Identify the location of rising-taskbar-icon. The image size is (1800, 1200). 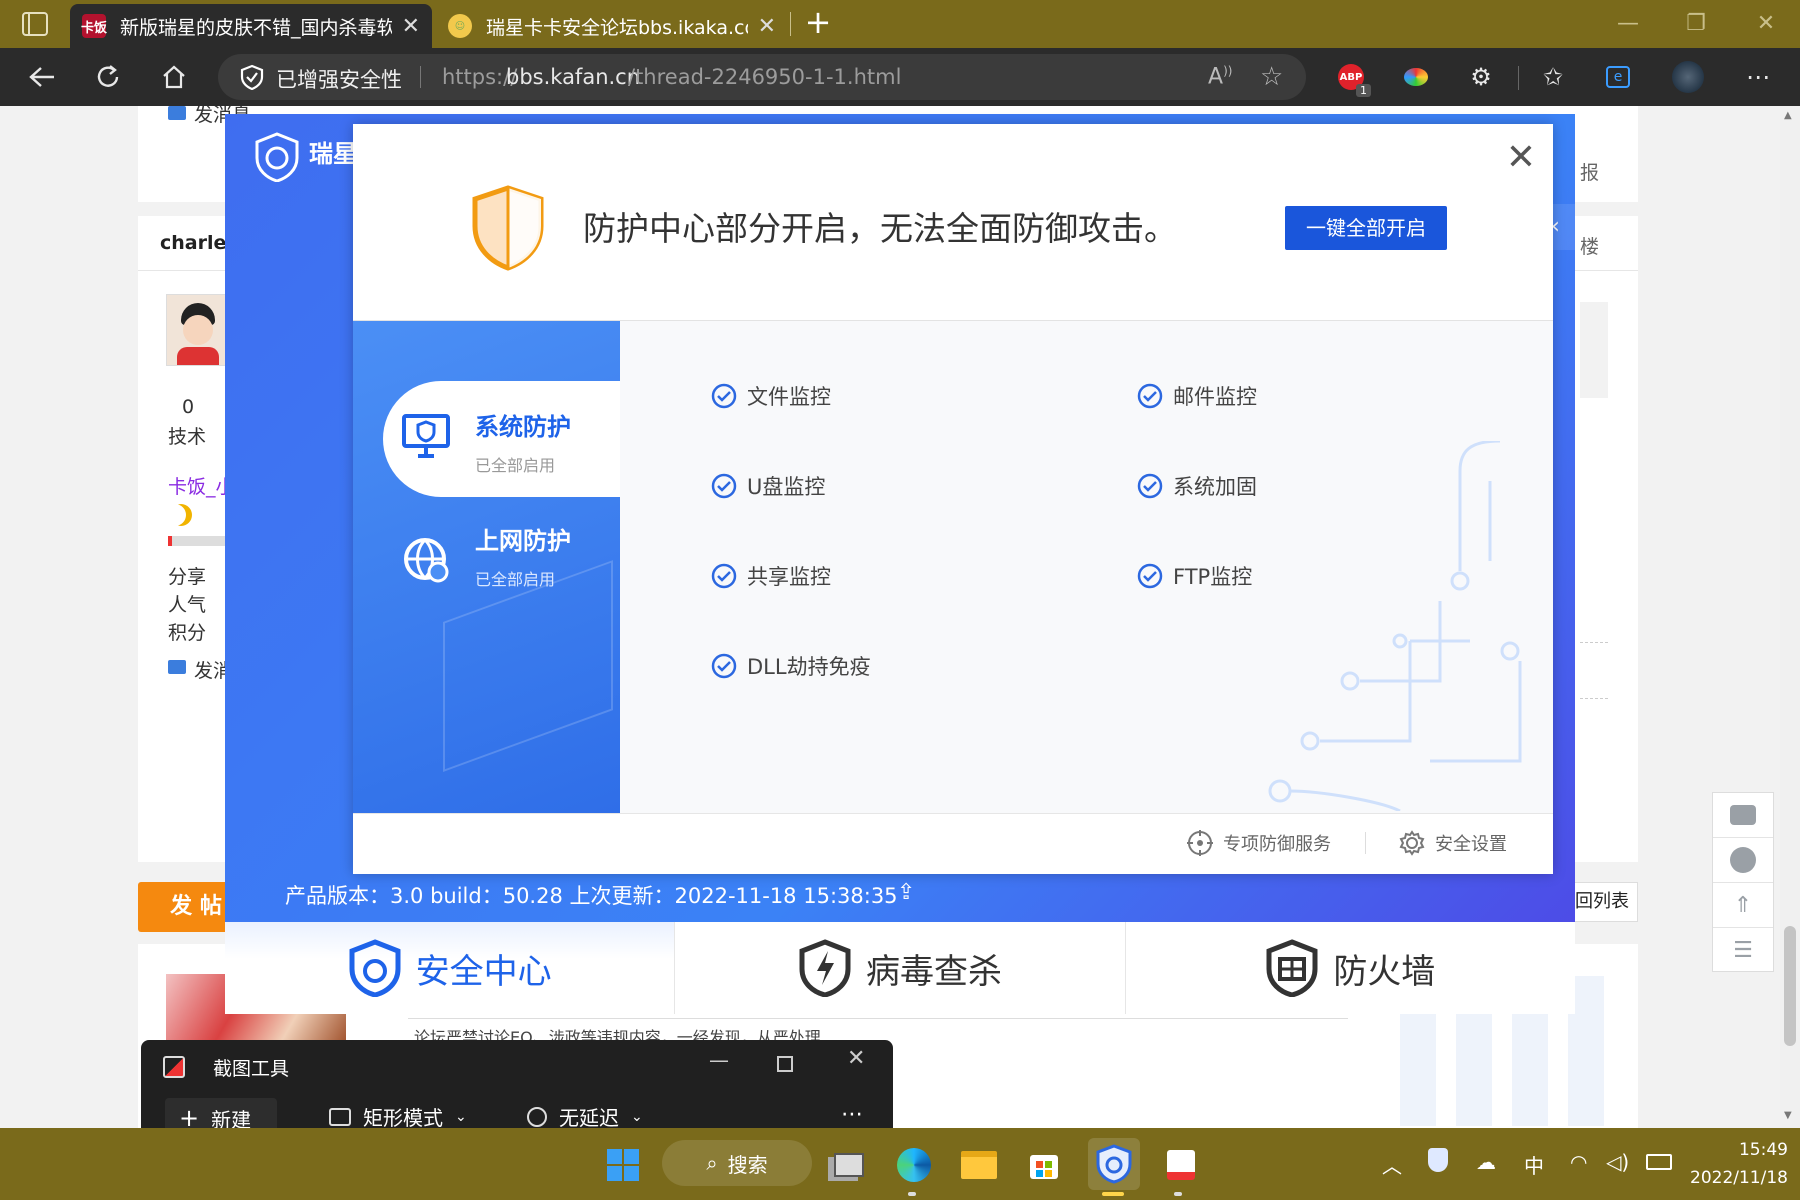
(1114, 1164).